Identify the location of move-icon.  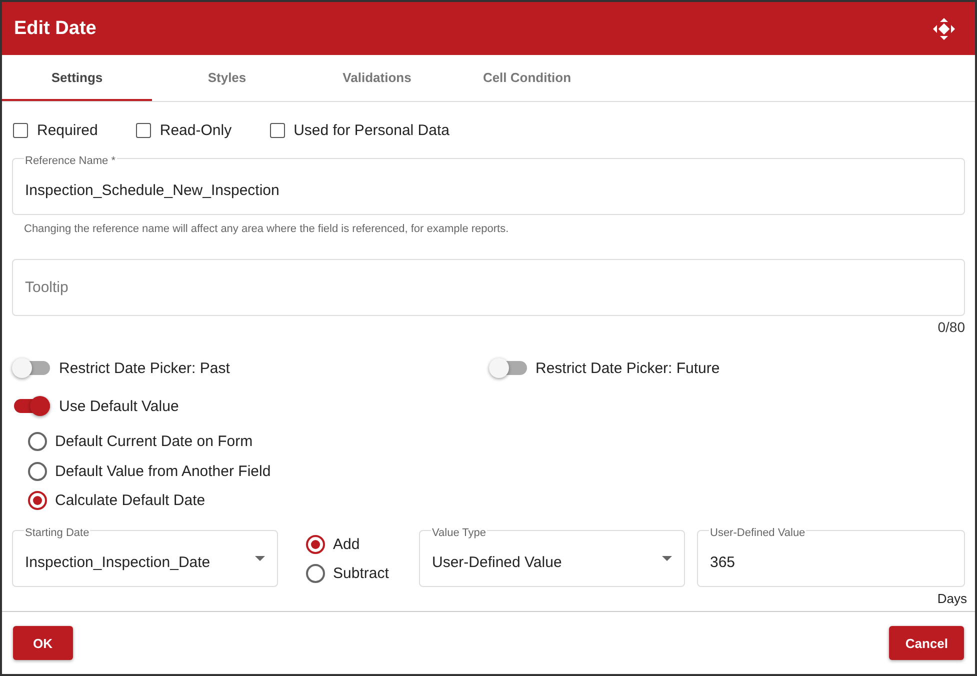
(944, 29).